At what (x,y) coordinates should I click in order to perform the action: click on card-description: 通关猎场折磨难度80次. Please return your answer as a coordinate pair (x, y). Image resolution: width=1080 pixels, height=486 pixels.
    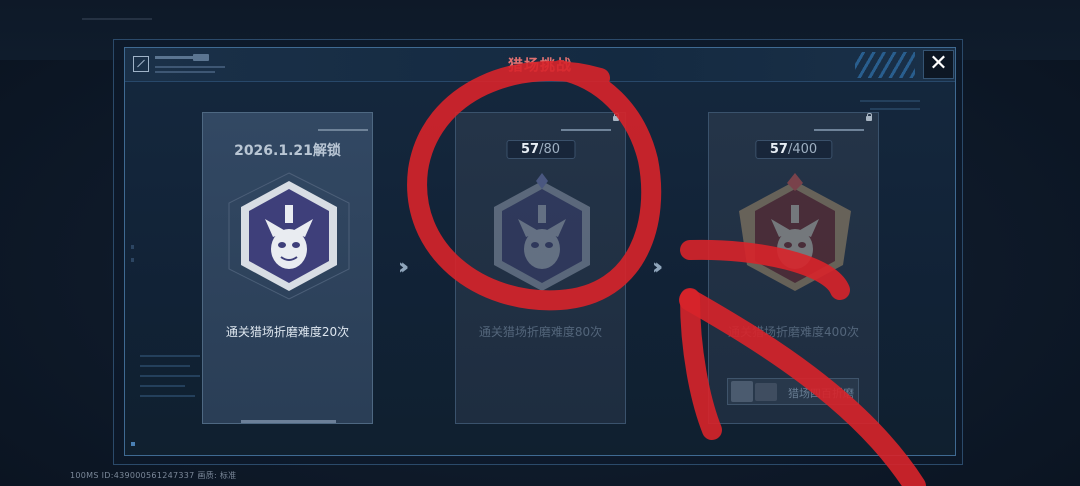
    Looking at the image, I should click on (540, 332).